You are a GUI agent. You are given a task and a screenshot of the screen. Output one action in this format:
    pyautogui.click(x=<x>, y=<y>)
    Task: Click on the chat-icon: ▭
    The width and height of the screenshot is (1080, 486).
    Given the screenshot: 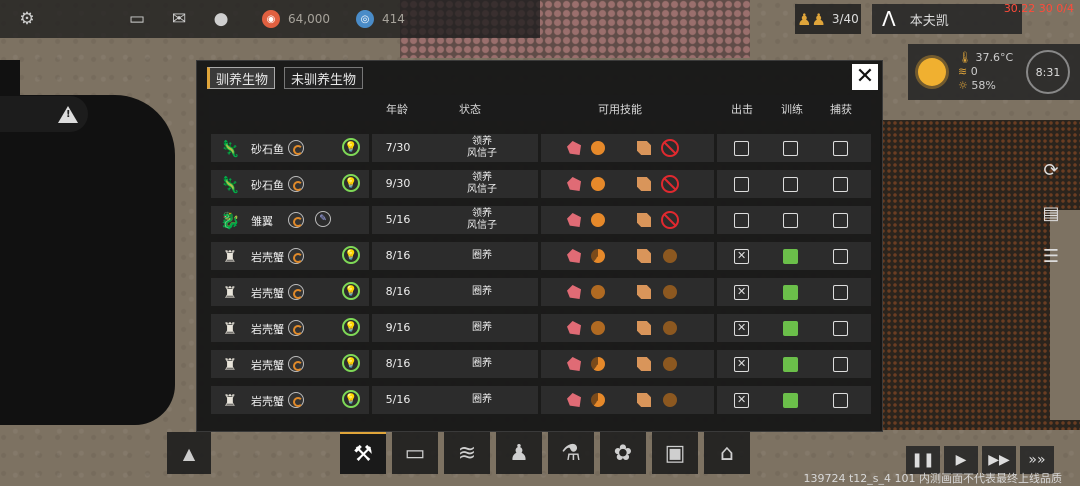 What is the action you would take?
    pyautogui.click(x=137, y=19)
    